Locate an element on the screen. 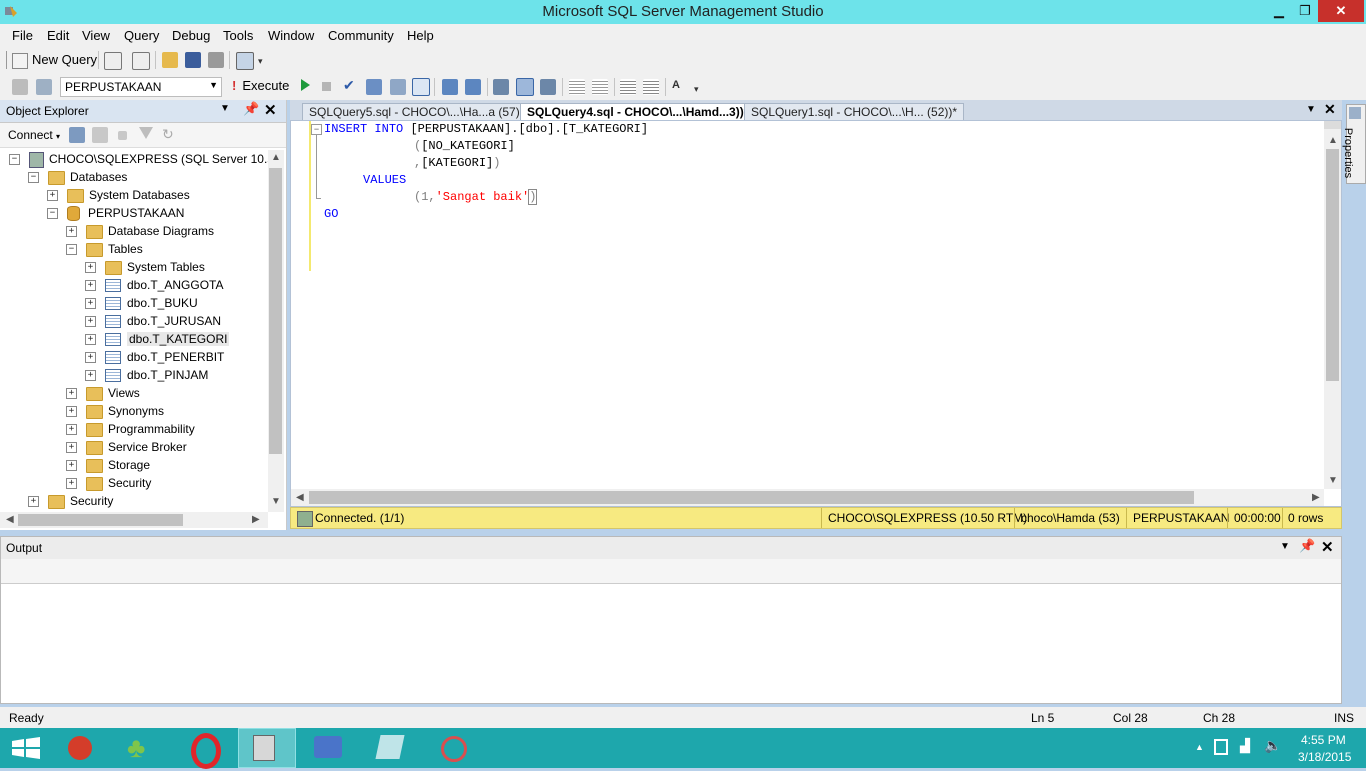  menu-query: Query is located at coordinates (141, 35).